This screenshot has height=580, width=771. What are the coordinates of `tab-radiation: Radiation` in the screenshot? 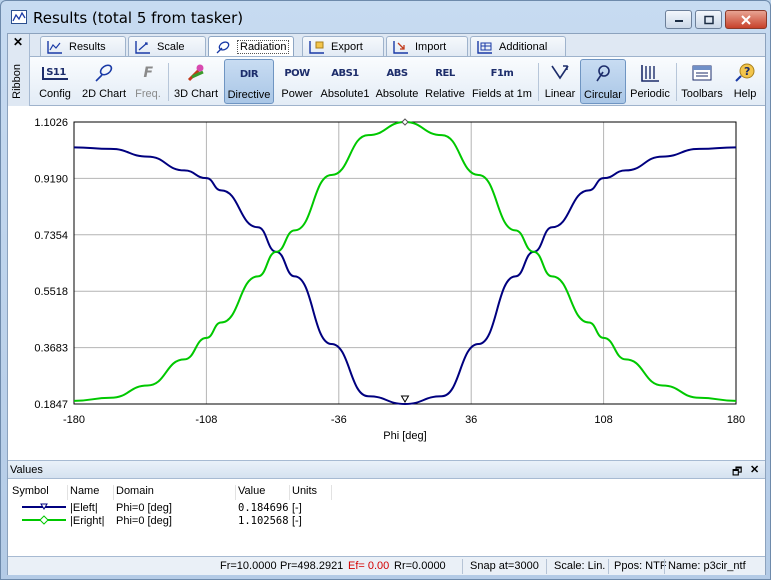 It's located at (251, 46).